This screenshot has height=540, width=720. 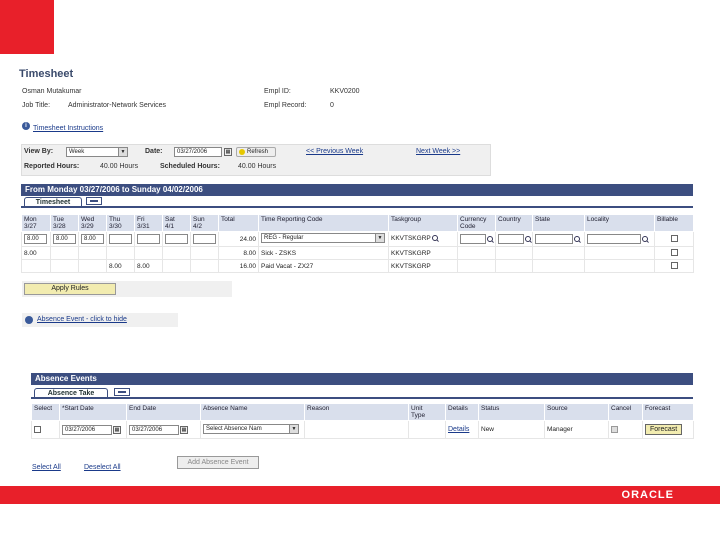 What do you see at coordinates (576, 412) in the screenshot?
I see `column-header: Source` at bounding box center [576, 412].